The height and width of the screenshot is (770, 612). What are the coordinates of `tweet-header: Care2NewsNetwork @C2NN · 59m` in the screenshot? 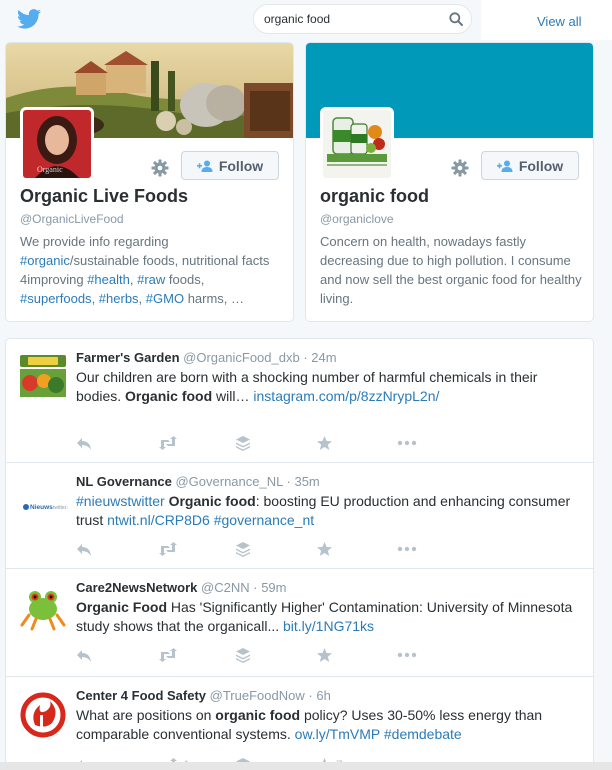 It's located at (181, 587).